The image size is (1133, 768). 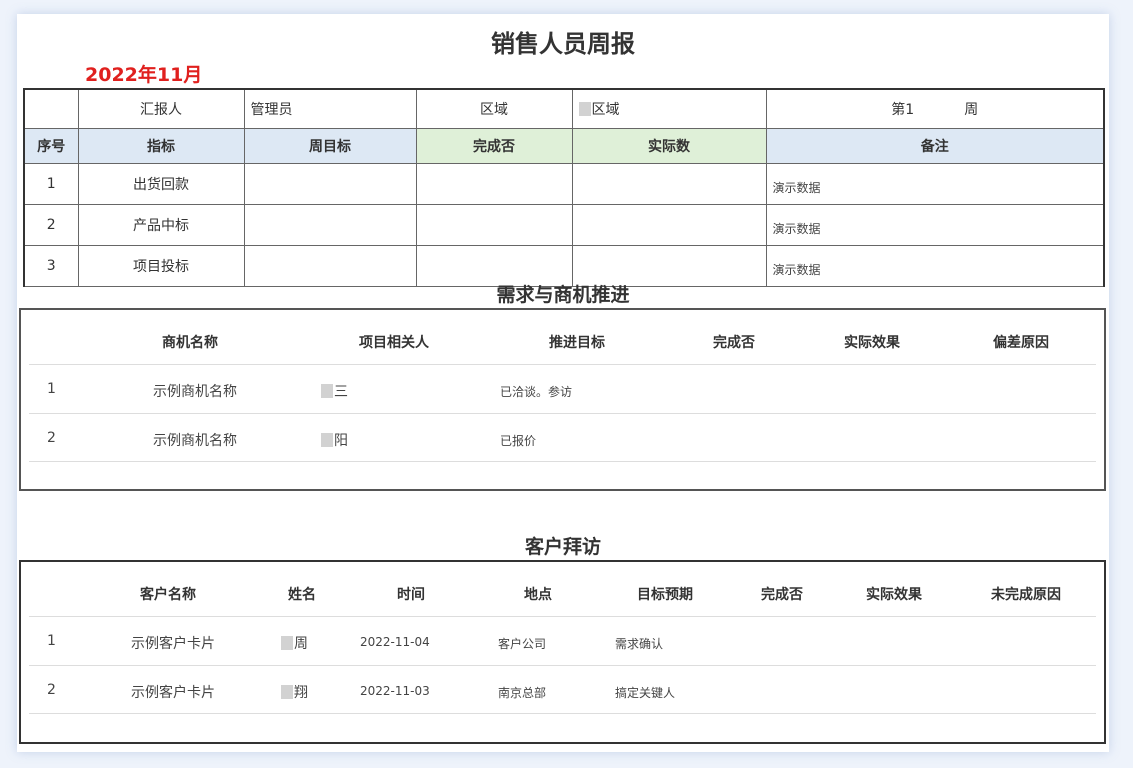 I want to click on stakeholder: 阳, so click(x=334, y=440).